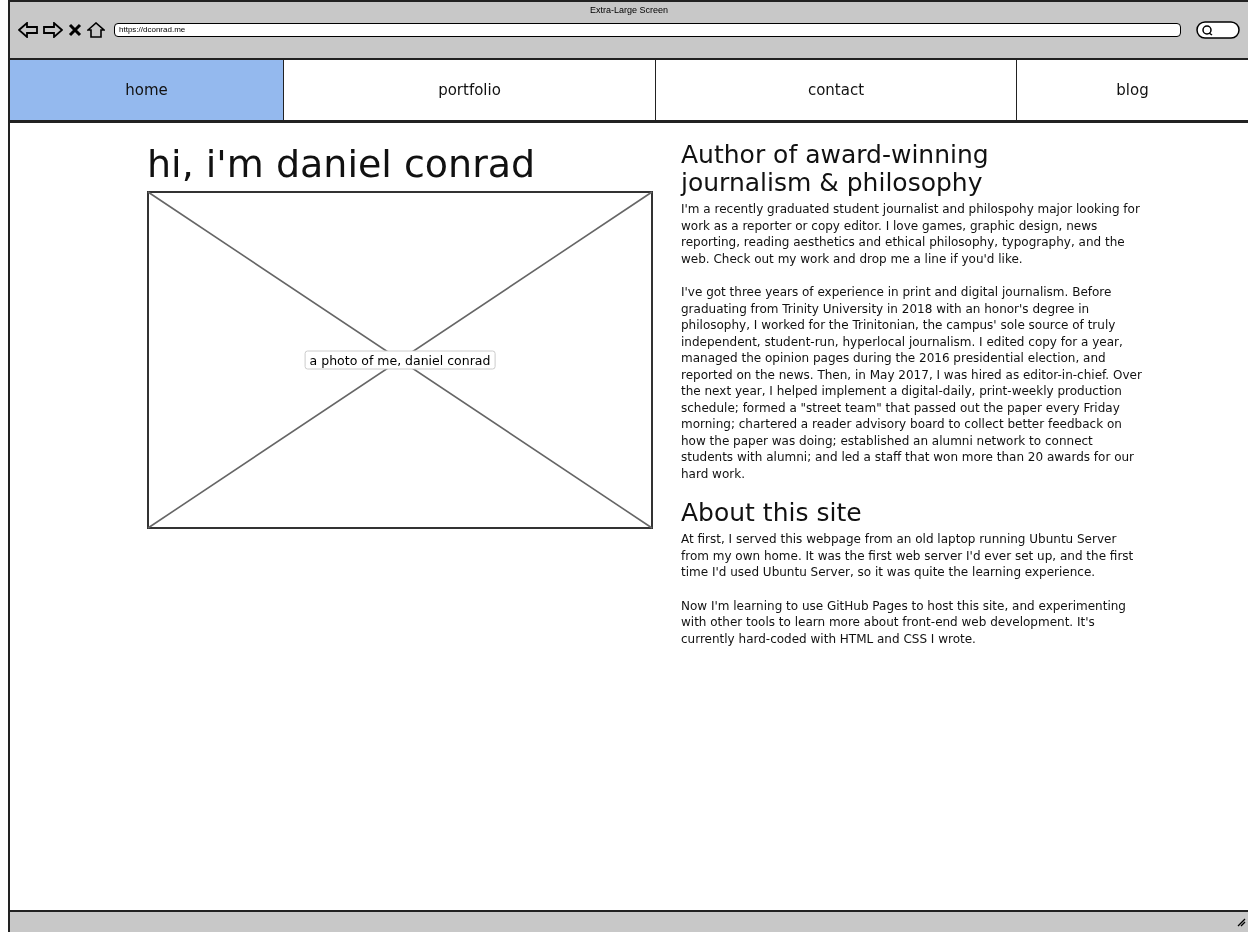 The width and height of the screenshot is (1248, 932). I want to click on window-title: Extra-Large Screen, so click(628, 10).